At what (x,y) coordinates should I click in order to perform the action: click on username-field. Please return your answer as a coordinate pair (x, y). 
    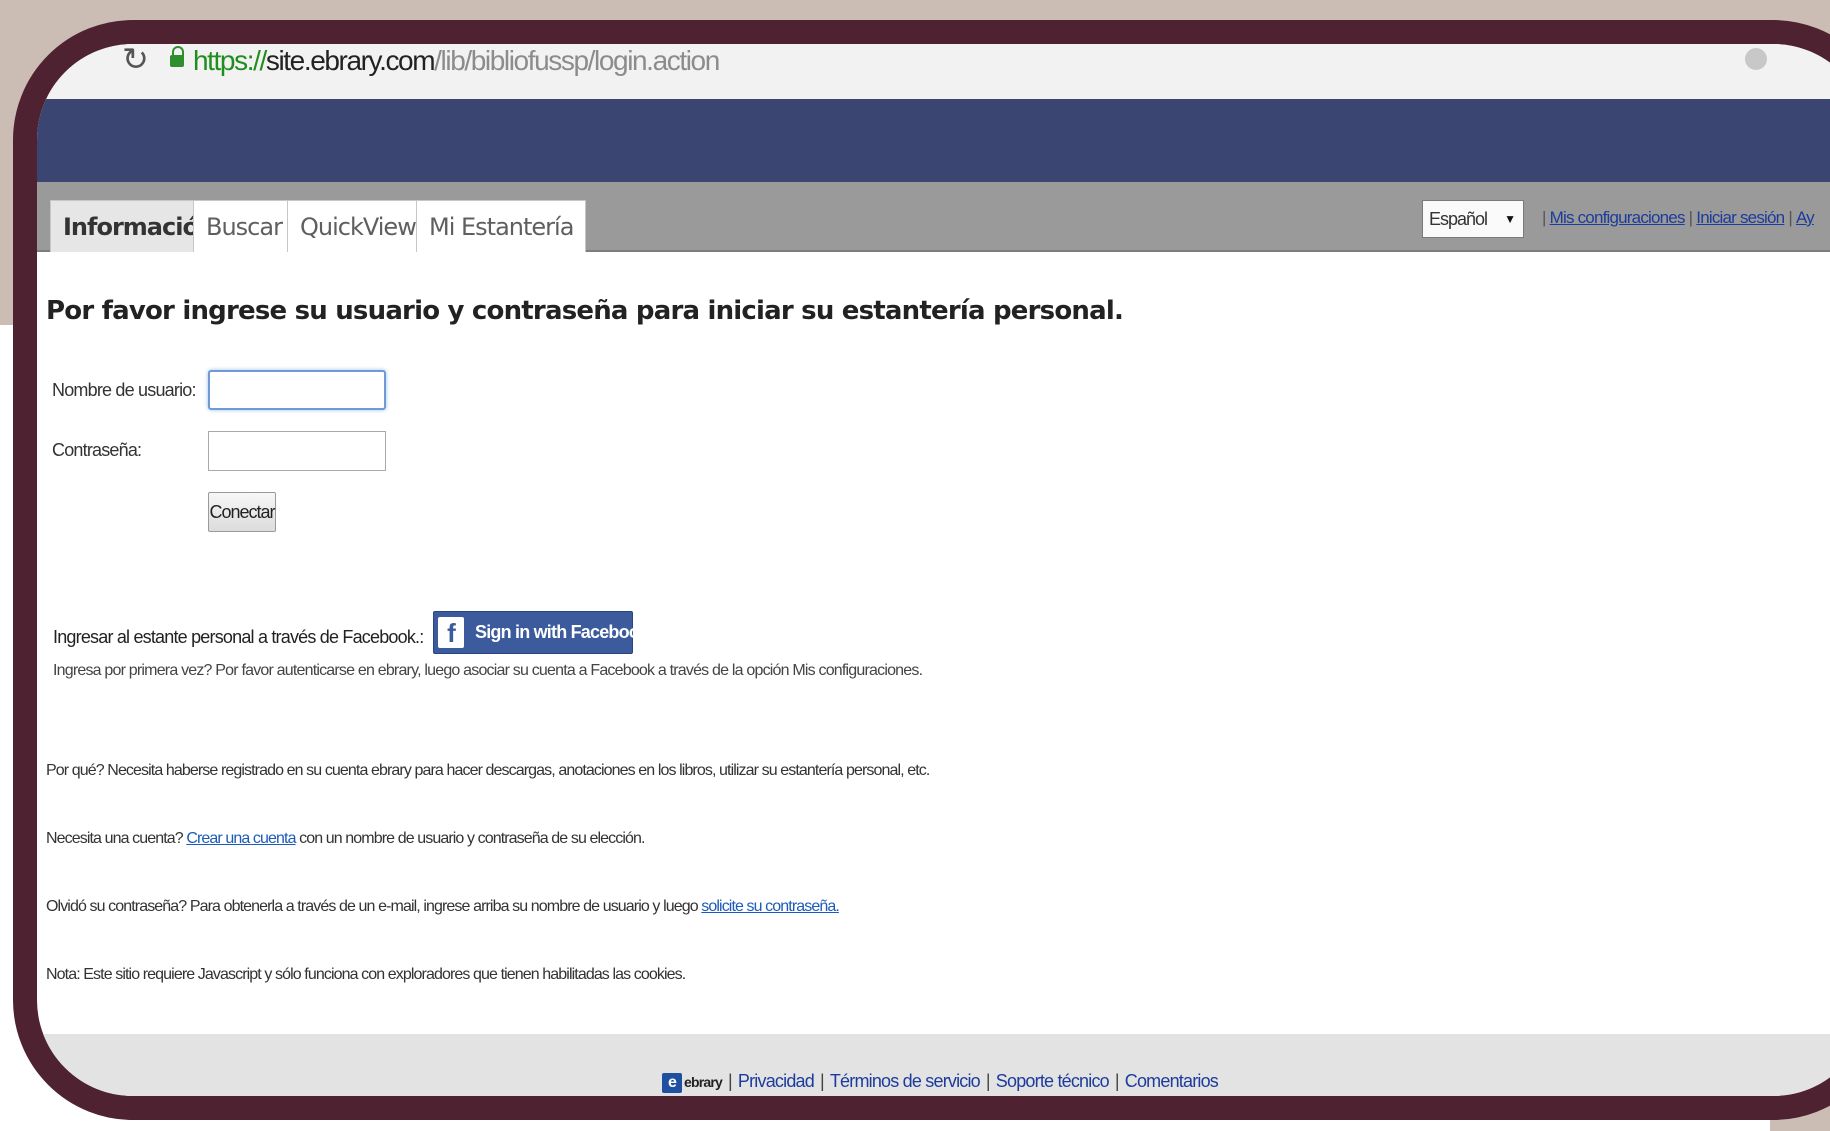
    Looking at the image, I should click on (297, 390).